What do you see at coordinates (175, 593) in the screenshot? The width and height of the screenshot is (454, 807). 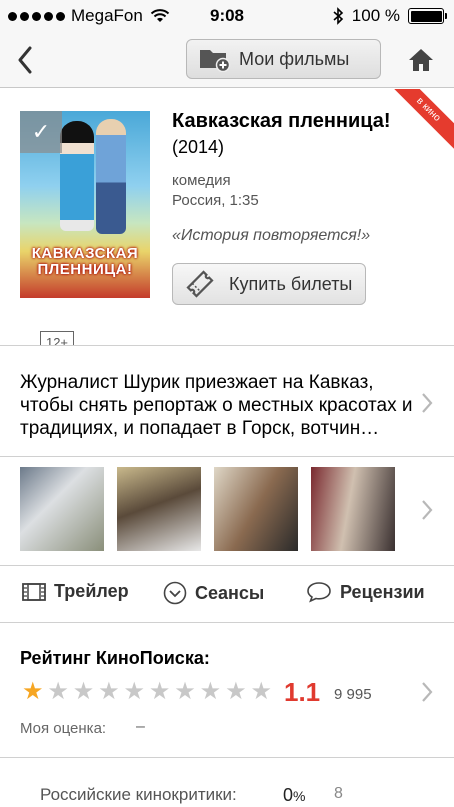 I see `clock-chevron-icon` at bounding box center [175, 593].